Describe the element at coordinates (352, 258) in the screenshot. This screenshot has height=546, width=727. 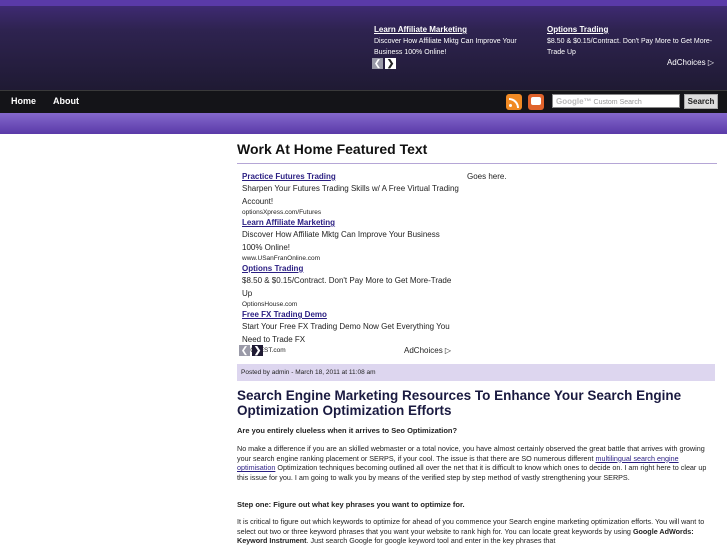
I see `ad-url: www.USanFranOnline.com` at that location.